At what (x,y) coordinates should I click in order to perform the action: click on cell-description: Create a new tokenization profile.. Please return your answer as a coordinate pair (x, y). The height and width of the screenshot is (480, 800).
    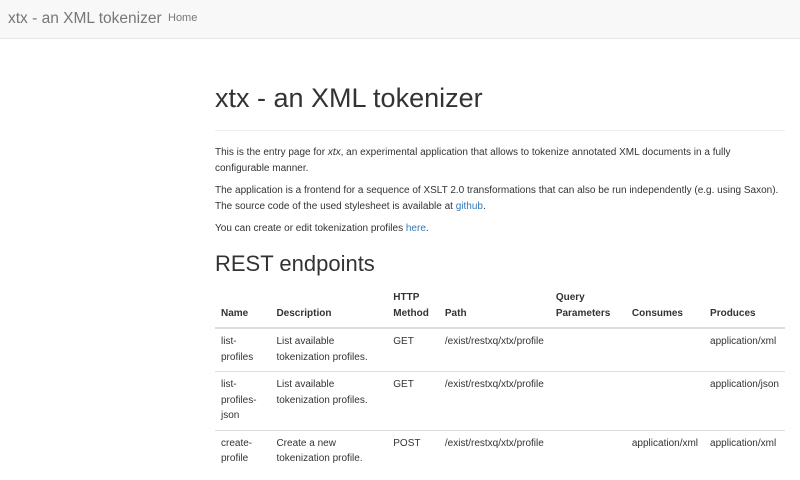
    Looking at the image, I should click on (329, 451).